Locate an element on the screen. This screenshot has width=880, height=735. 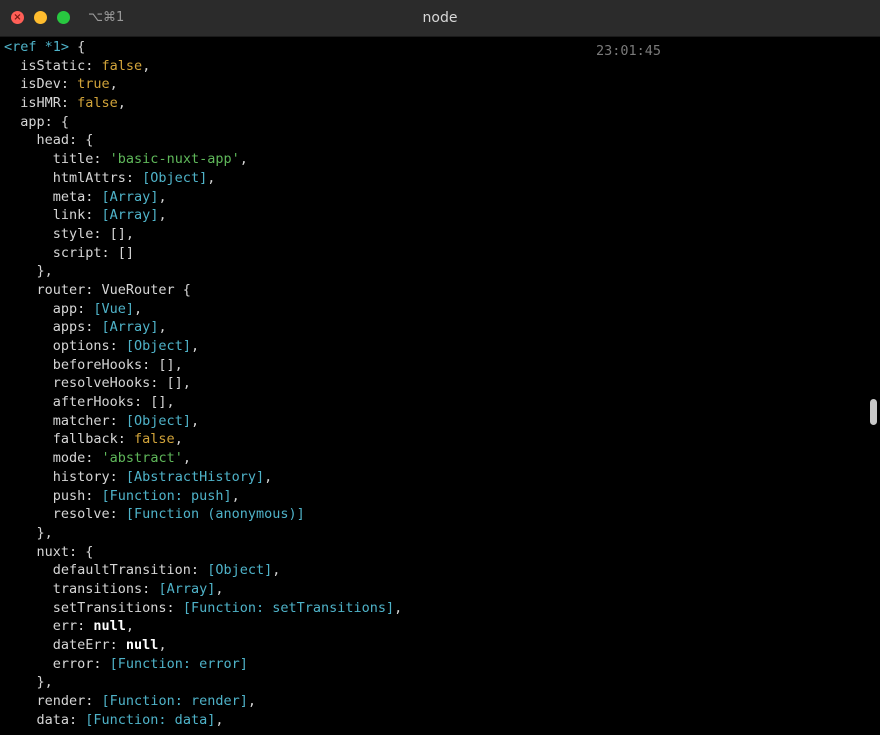
terminal-line: meta: [Array], is located at coordinates (434, 197).